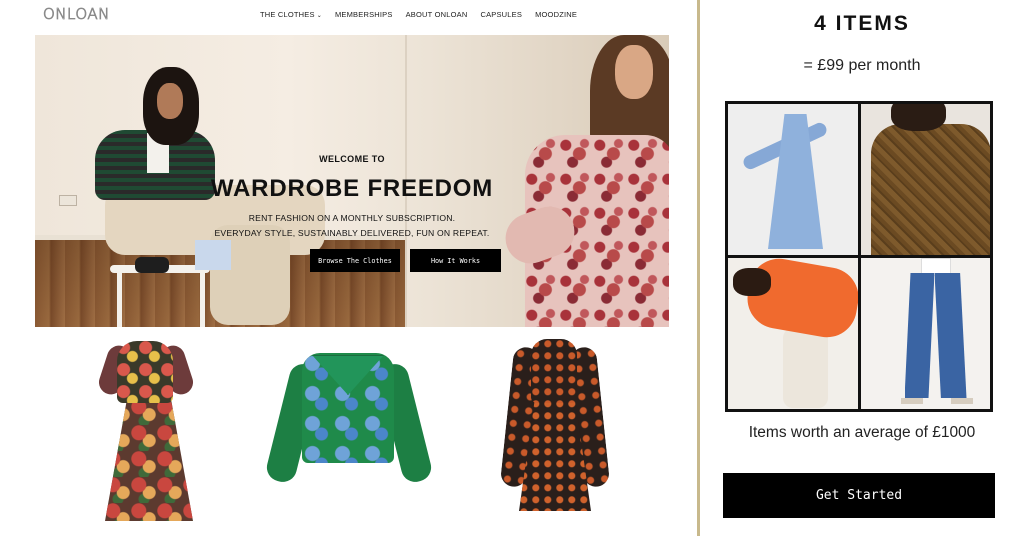  What do you see at coordinates (406, 181) in the screenshot?
I see `hero-wall-edge` at bounding box center [406, 181].